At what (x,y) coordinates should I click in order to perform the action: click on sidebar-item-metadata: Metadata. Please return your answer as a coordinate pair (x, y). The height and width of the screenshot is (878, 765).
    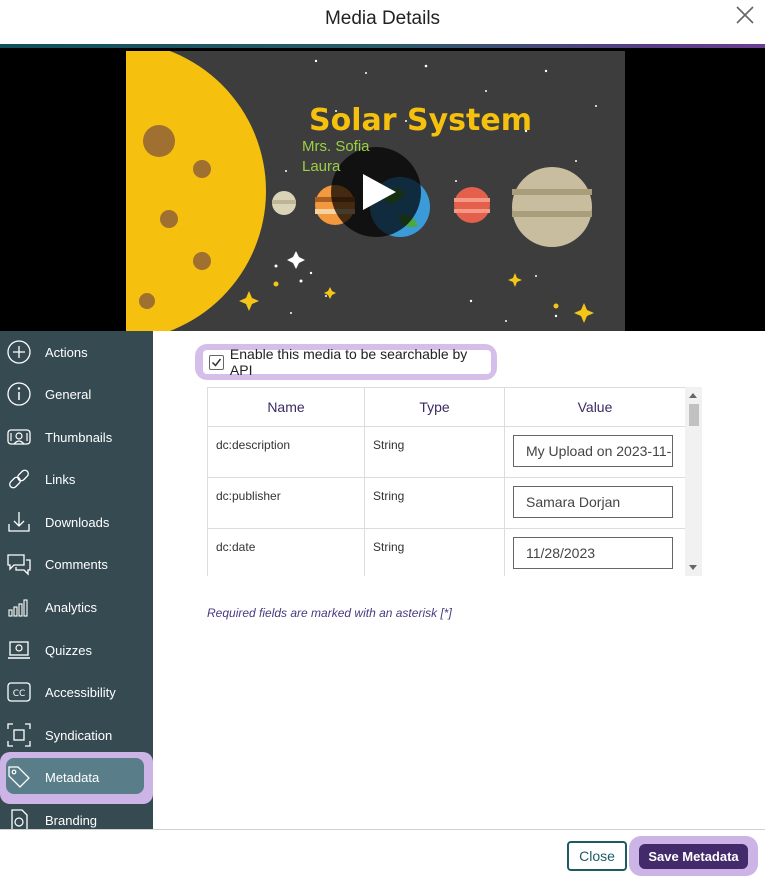
    Looking at the image, I should click on (76, 777).